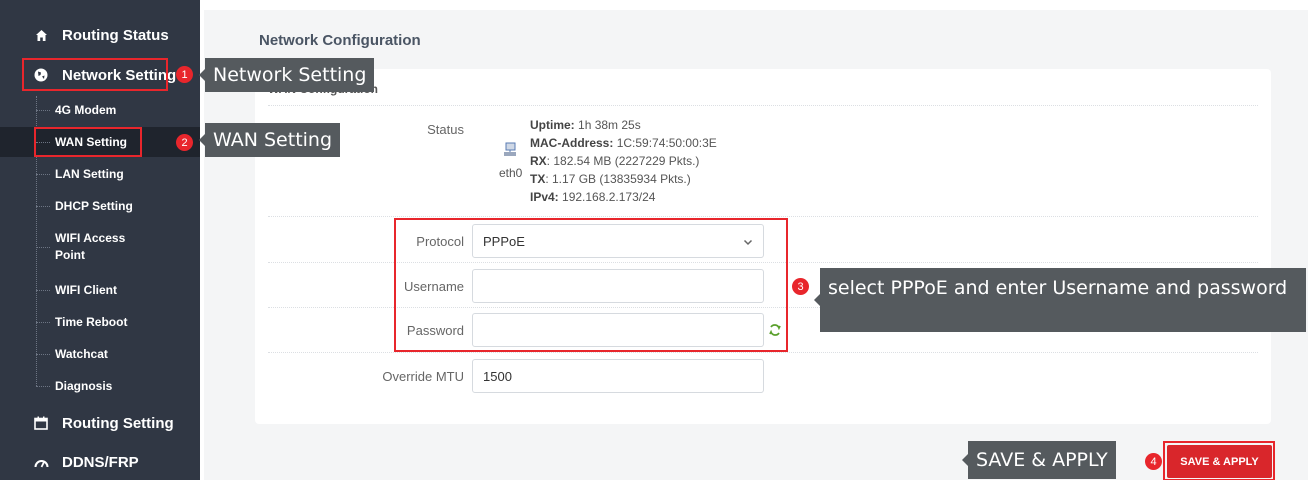 This screenshot has width=1308, height=480. I want to click on step-badge-1: 1, so click(184, 74).